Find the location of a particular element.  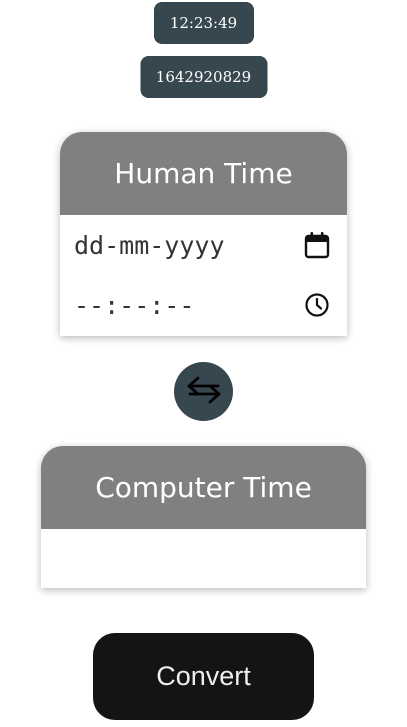

human-time-header: Human Time is located at coordinates (203, 173).